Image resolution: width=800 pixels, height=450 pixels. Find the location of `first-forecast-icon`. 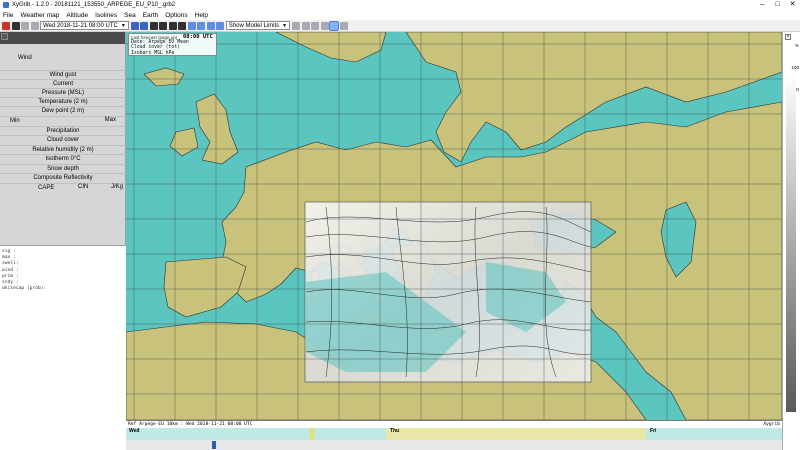

first-forecast-icon is located at coordinates (25, 25).